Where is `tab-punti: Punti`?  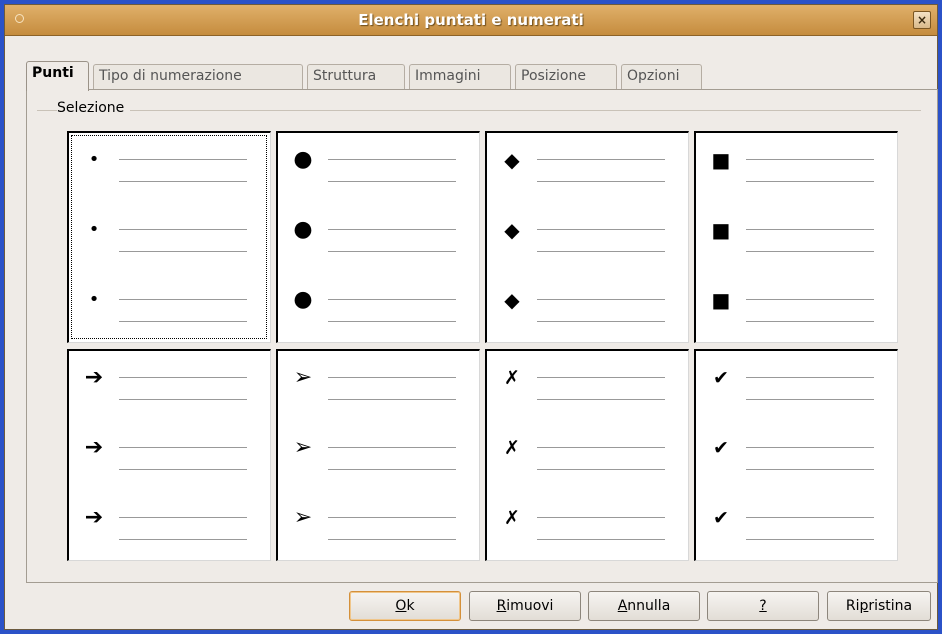 tab-punti: Punti is located at coordinates (57, 76).